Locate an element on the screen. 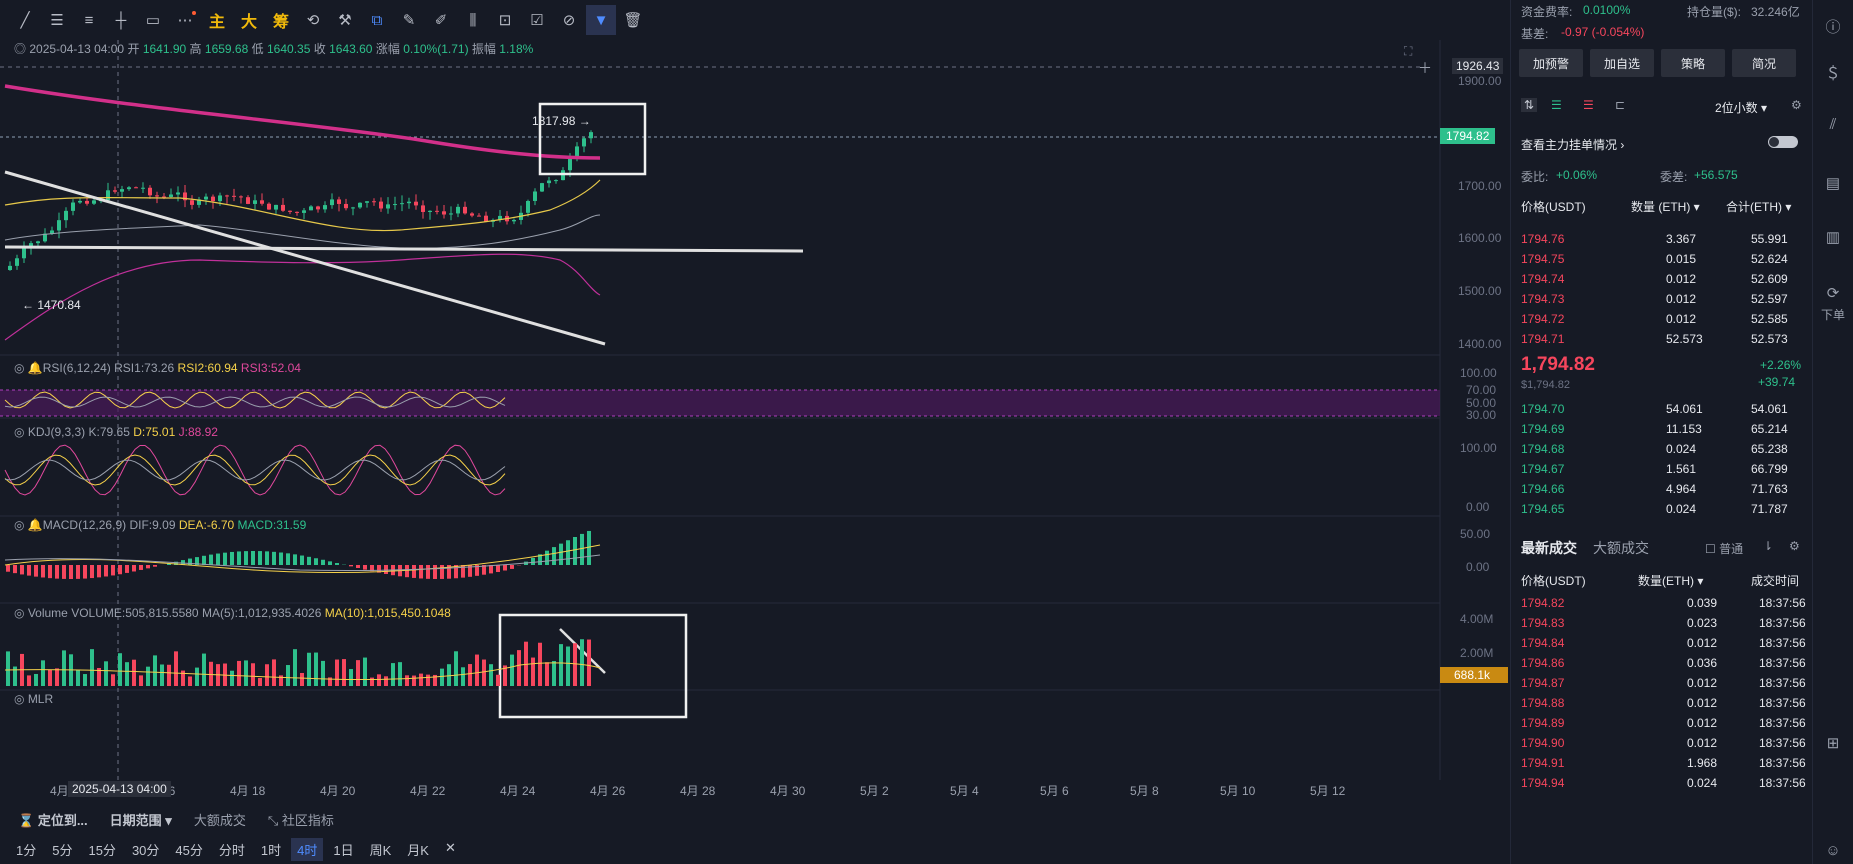 The width and height of the screenshot is (1853, 864). multi-lines-icon: ≡ is located at coordinates (89, 20).